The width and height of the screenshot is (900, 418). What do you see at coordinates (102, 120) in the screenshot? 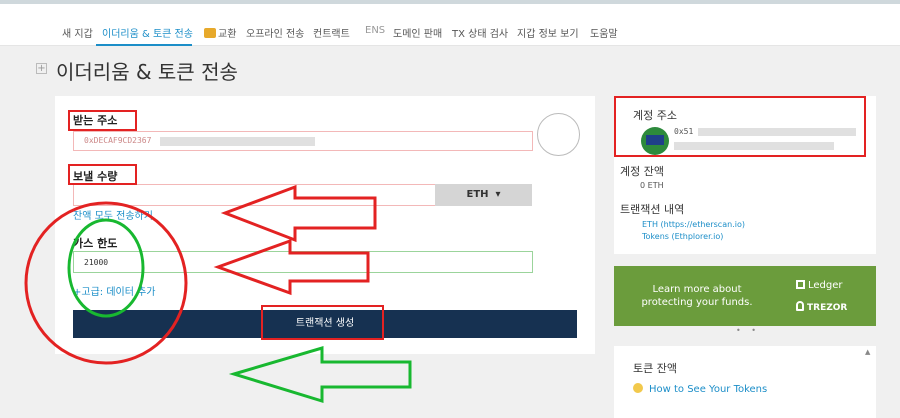
I see `annotation-box-to-address` at bounding box center [102, 120].